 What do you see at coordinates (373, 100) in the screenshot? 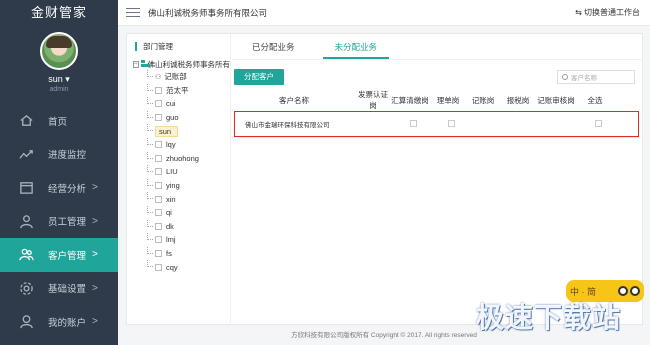
I see `column-header: 发票认证岗` at bounding box center [373, 100].